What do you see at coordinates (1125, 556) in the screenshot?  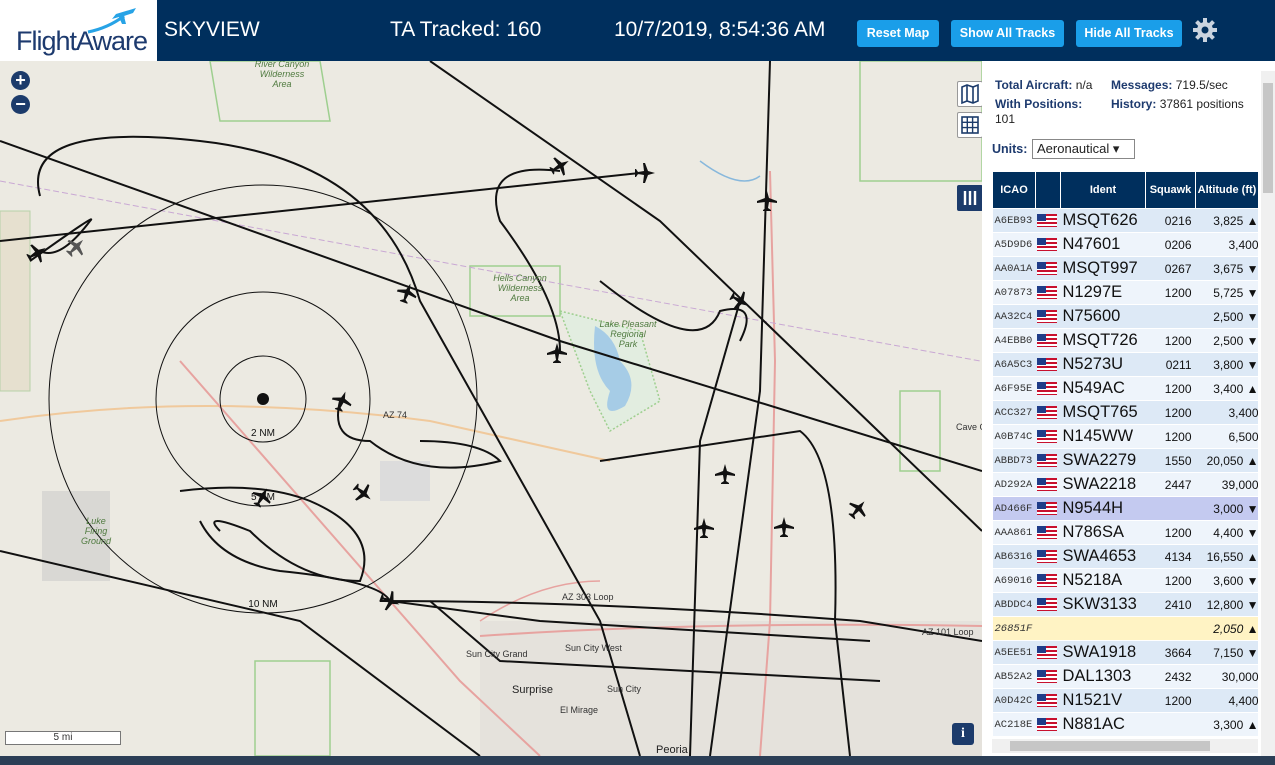 I see `table-row: AB6316 SWA4653 4134 16,550 ▲` at bounding box center [1125, 556].